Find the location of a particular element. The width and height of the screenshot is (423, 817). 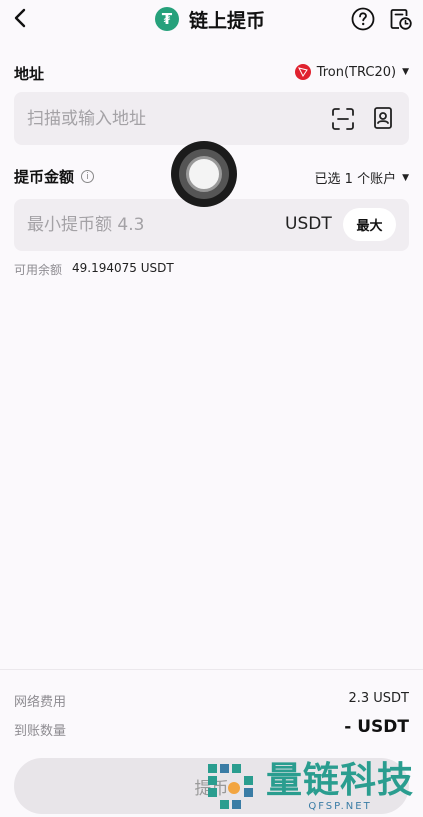

available-balance-label: 可用余额 is located at coordinates (38, 270).